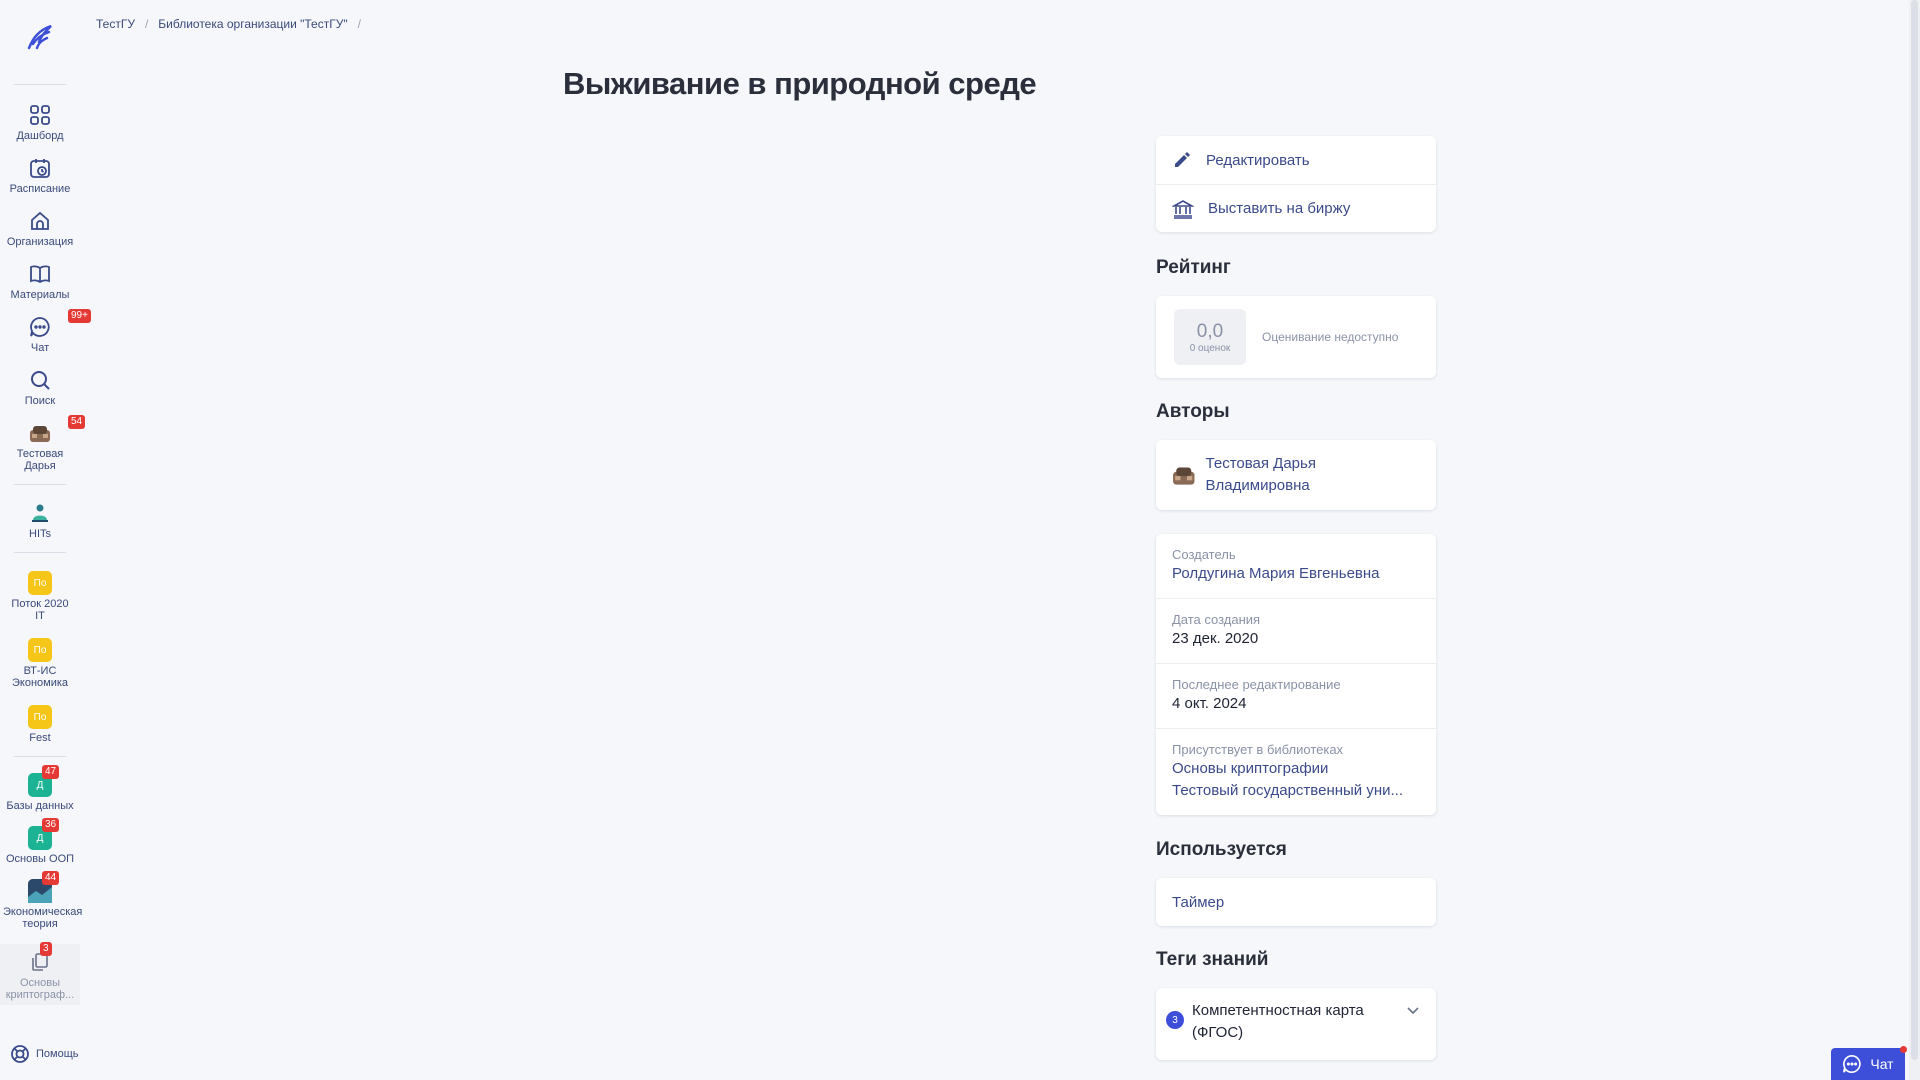 This screenshot has height=1080, width=1920. I want to click on book-icon, so click(40, 274).